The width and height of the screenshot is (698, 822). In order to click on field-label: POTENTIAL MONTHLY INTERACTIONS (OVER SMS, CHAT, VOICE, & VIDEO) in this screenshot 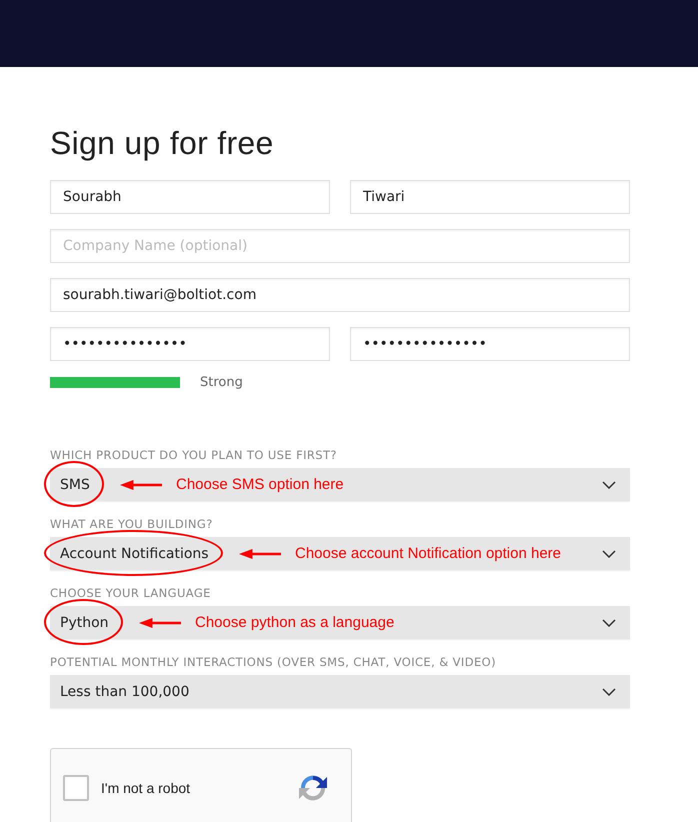, I will do `click(273, 662)`.